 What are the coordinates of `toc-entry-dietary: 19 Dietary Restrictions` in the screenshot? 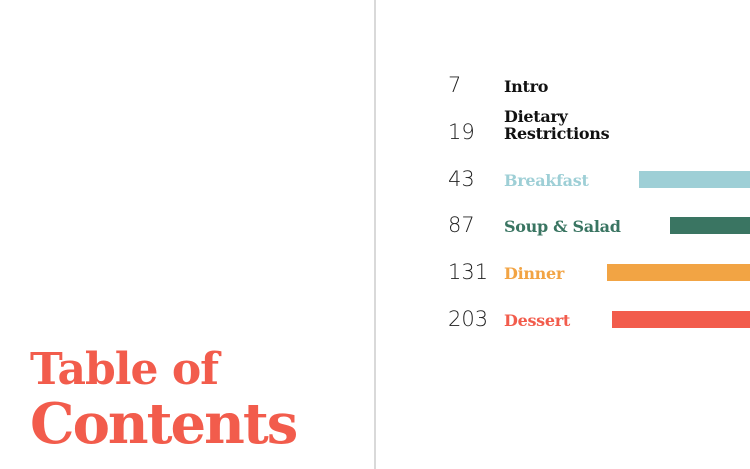 It's located at (599, 128).